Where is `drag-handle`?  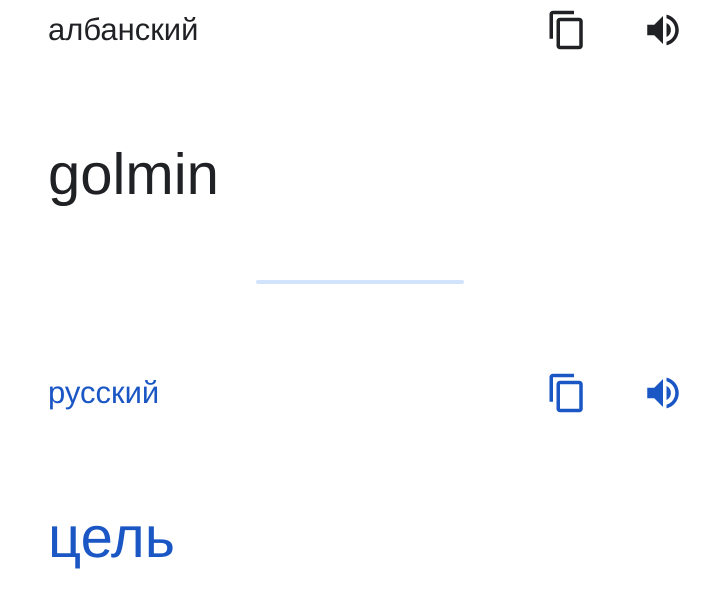 drag-handle is located at coordinates (360, 282).